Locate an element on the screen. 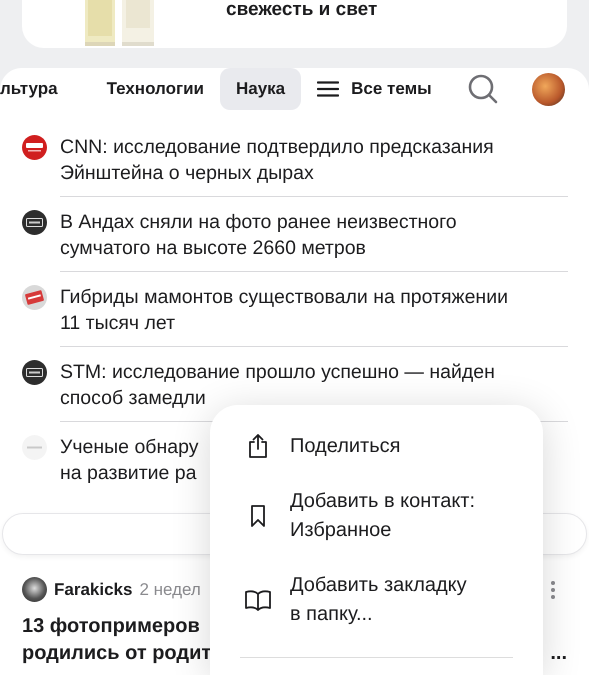 This screenshot has width=589, height=675. menu-item: Поделиться is located at coordinates (376, 446).